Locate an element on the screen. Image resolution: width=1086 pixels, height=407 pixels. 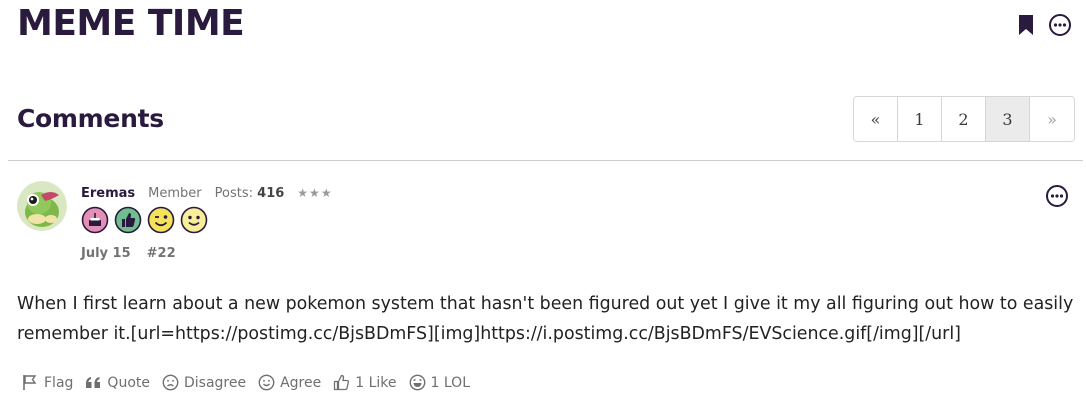
flag-button: Flag is located at coordinates (47, 382).